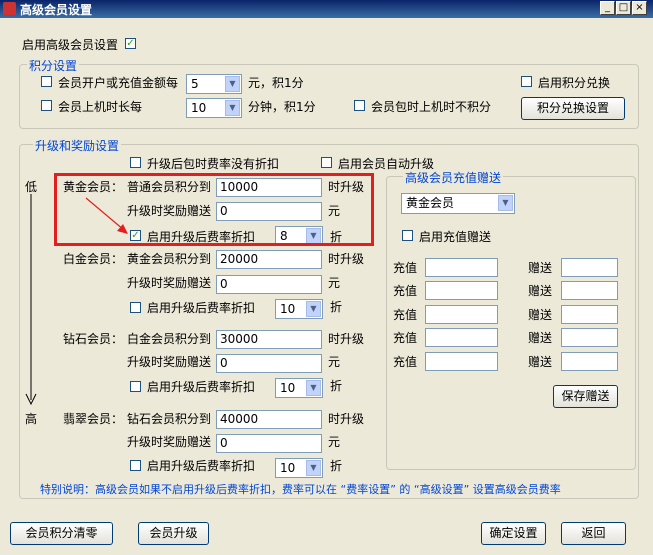 The height and width of the screenshot is (555, 653). What do you see at coordinates (201, 466) in the screenshot?
I see `level-emerald-discount-label: 启用升级后费率折扣` at bounding box center [201, 466].